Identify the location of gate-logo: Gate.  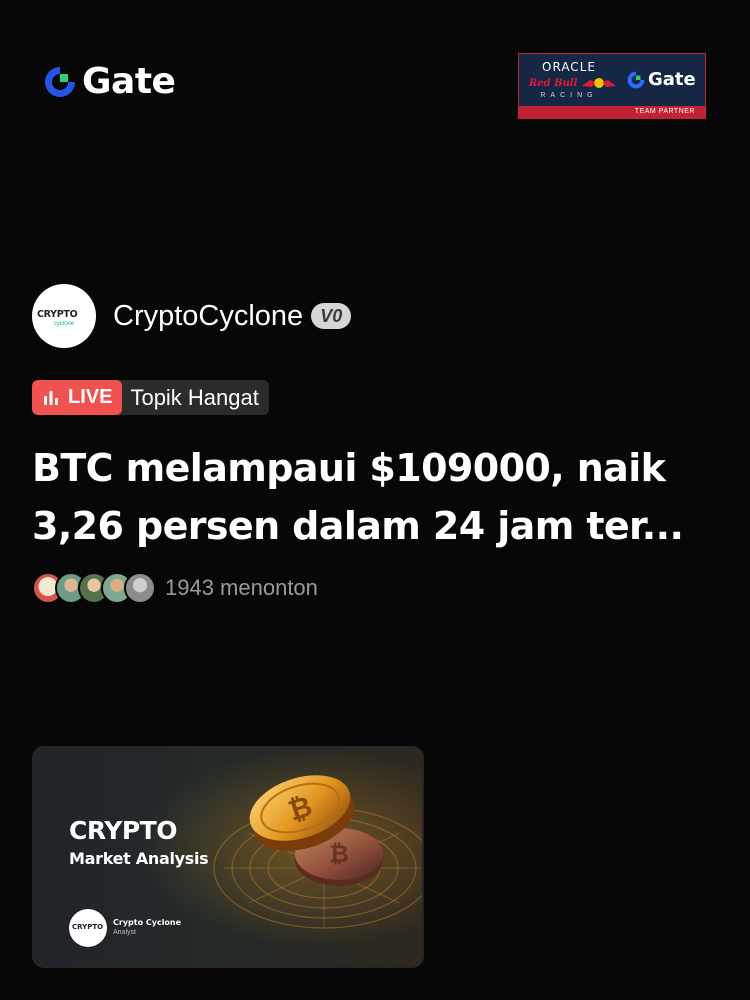
(109, 81).